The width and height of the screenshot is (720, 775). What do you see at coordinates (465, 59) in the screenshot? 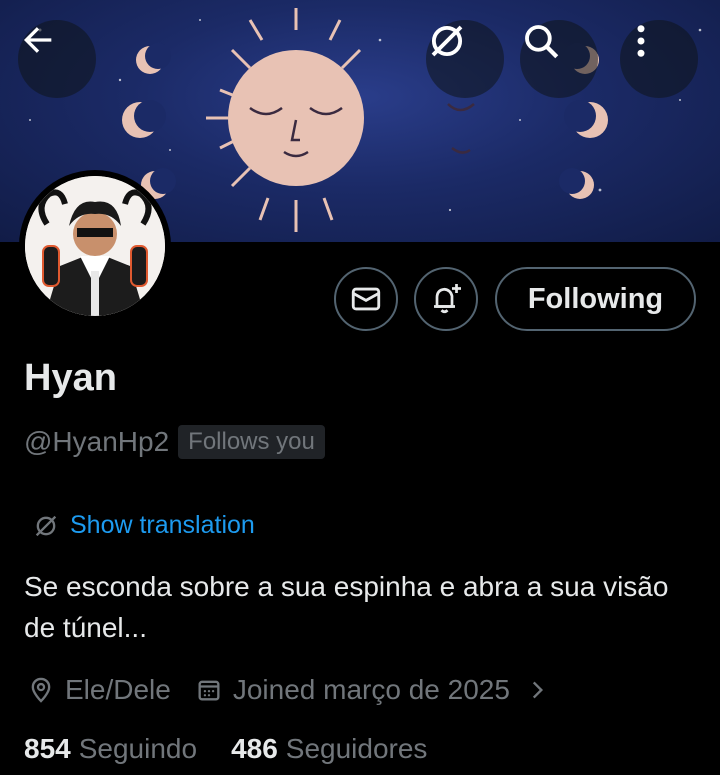
I see `translate-button` at bounding box center [465, 59].